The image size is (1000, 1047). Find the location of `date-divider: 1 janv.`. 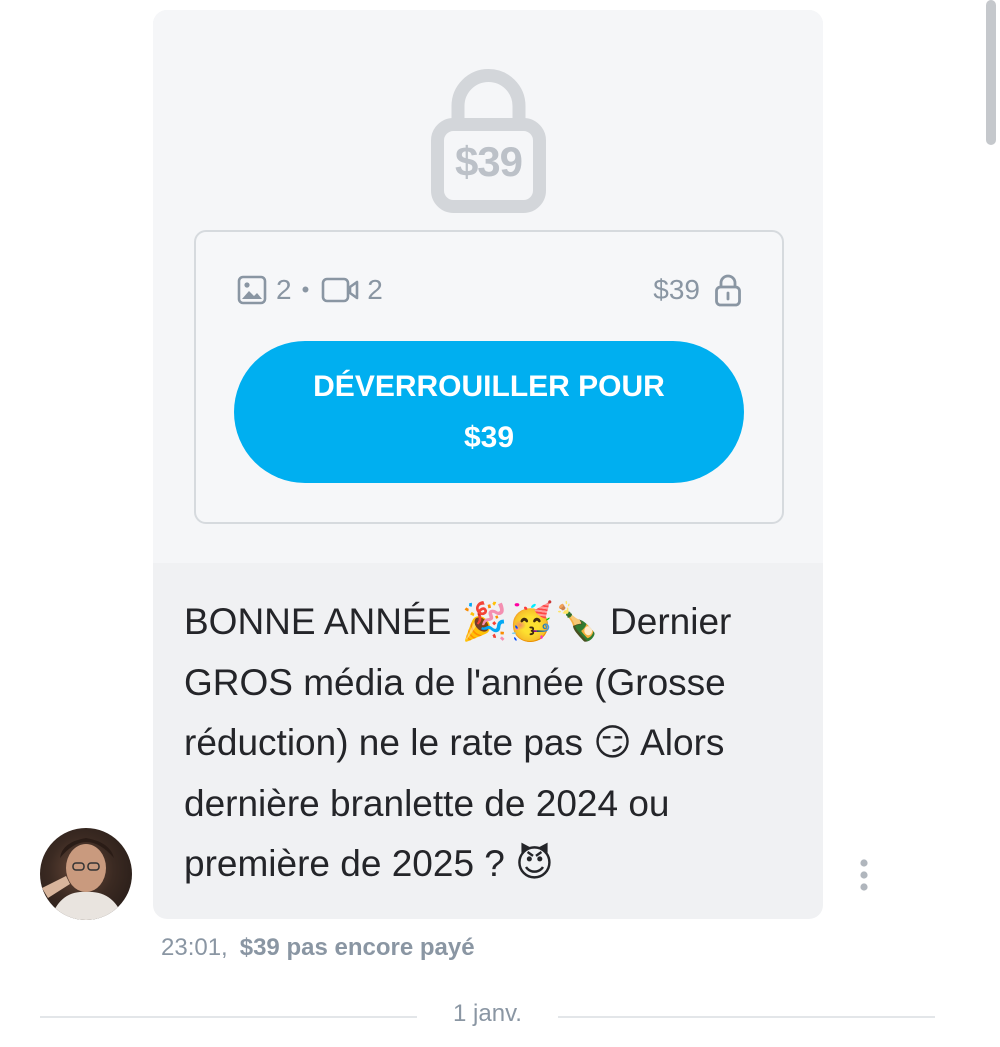

date-divider: 1 janv. is located at coordinates (487, 1016).